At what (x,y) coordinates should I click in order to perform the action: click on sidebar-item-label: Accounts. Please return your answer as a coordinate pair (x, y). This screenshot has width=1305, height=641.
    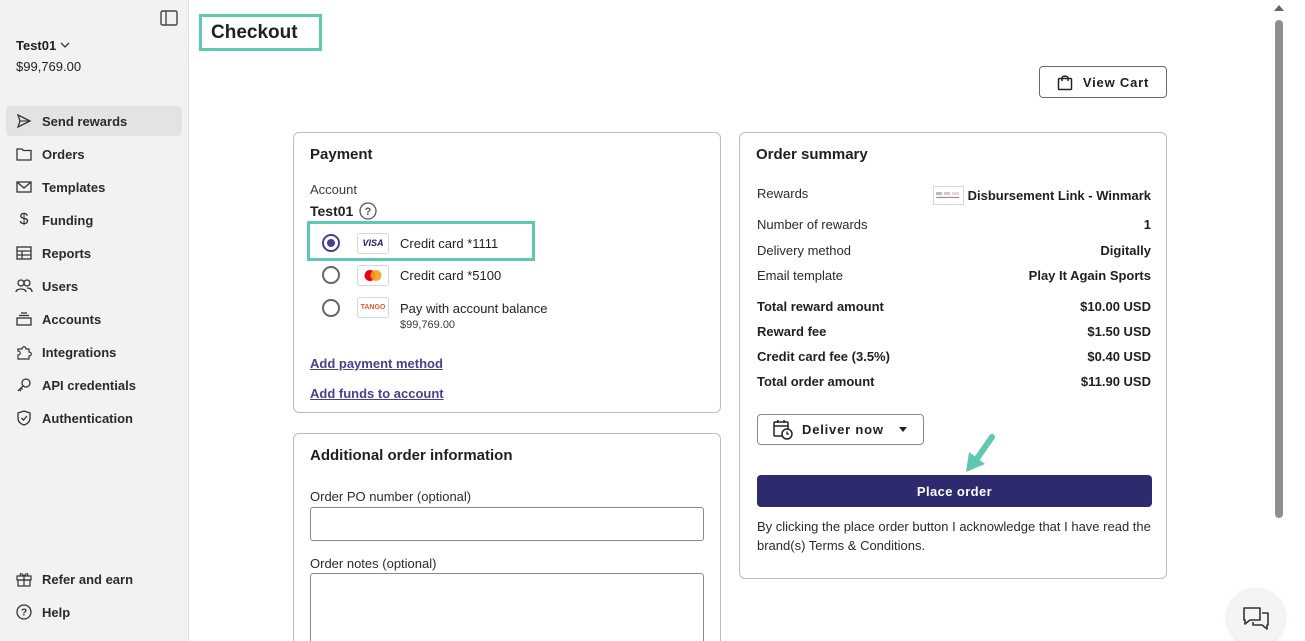
    Looking at the image, I should click on (72, 319).